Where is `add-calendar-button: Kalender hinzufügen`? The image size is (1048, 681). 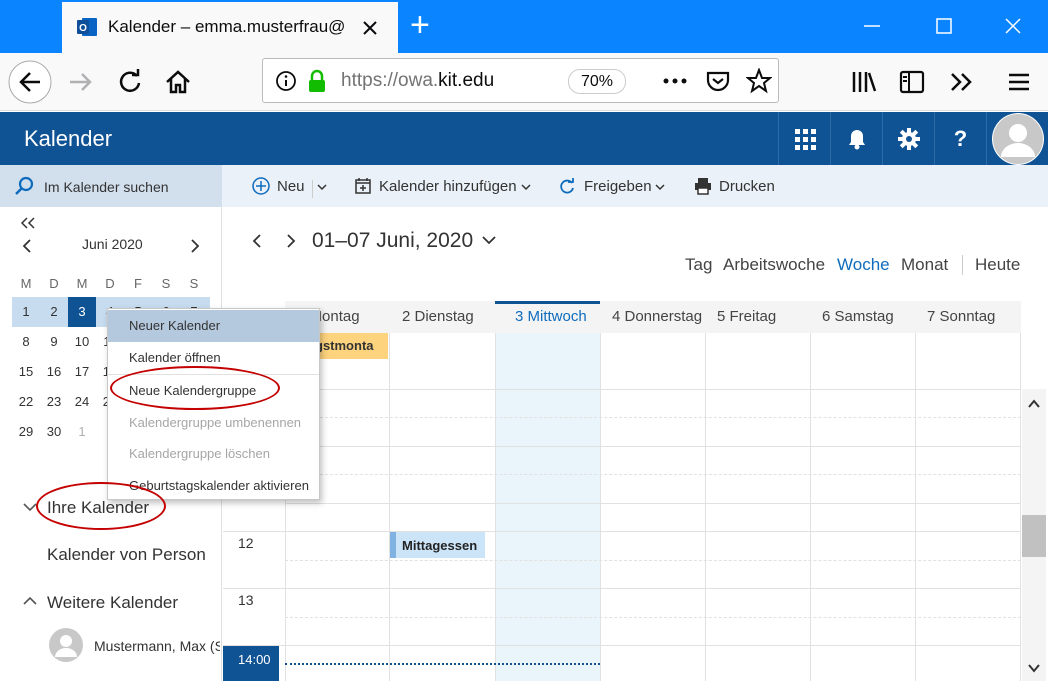
add-calendar-button: Kalender hinzufügen is located at coordinates (444, 187).